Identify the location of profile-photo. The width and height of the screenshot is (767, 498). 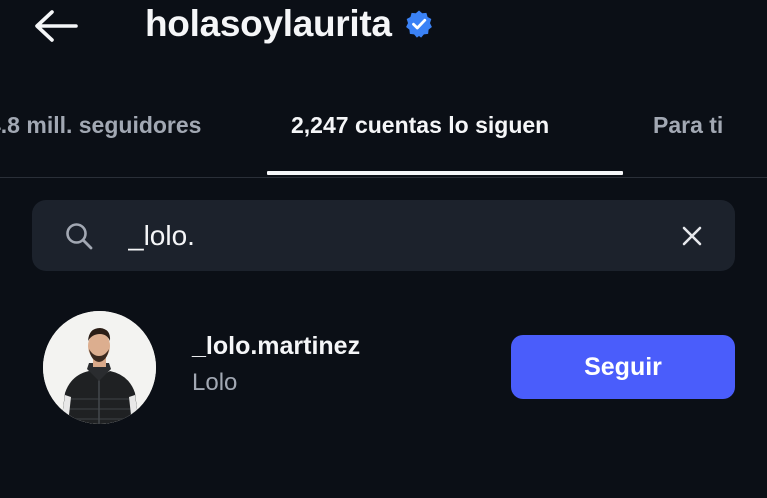
(99, 367).